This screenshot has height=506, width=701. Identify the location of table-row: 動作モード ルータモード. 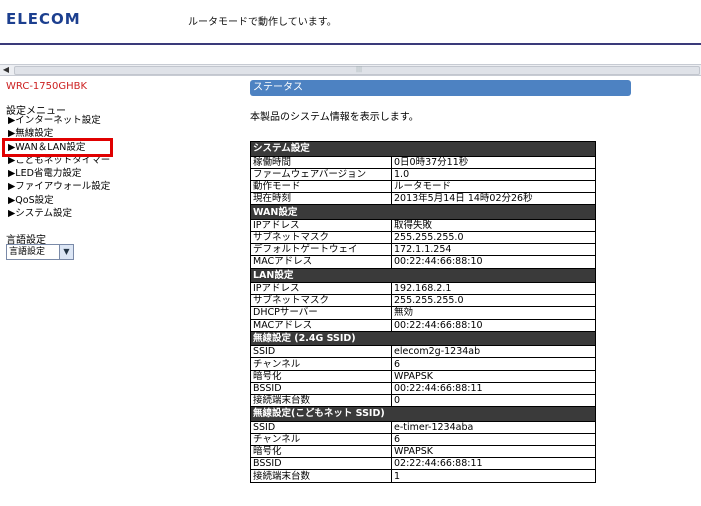
(423, 186).